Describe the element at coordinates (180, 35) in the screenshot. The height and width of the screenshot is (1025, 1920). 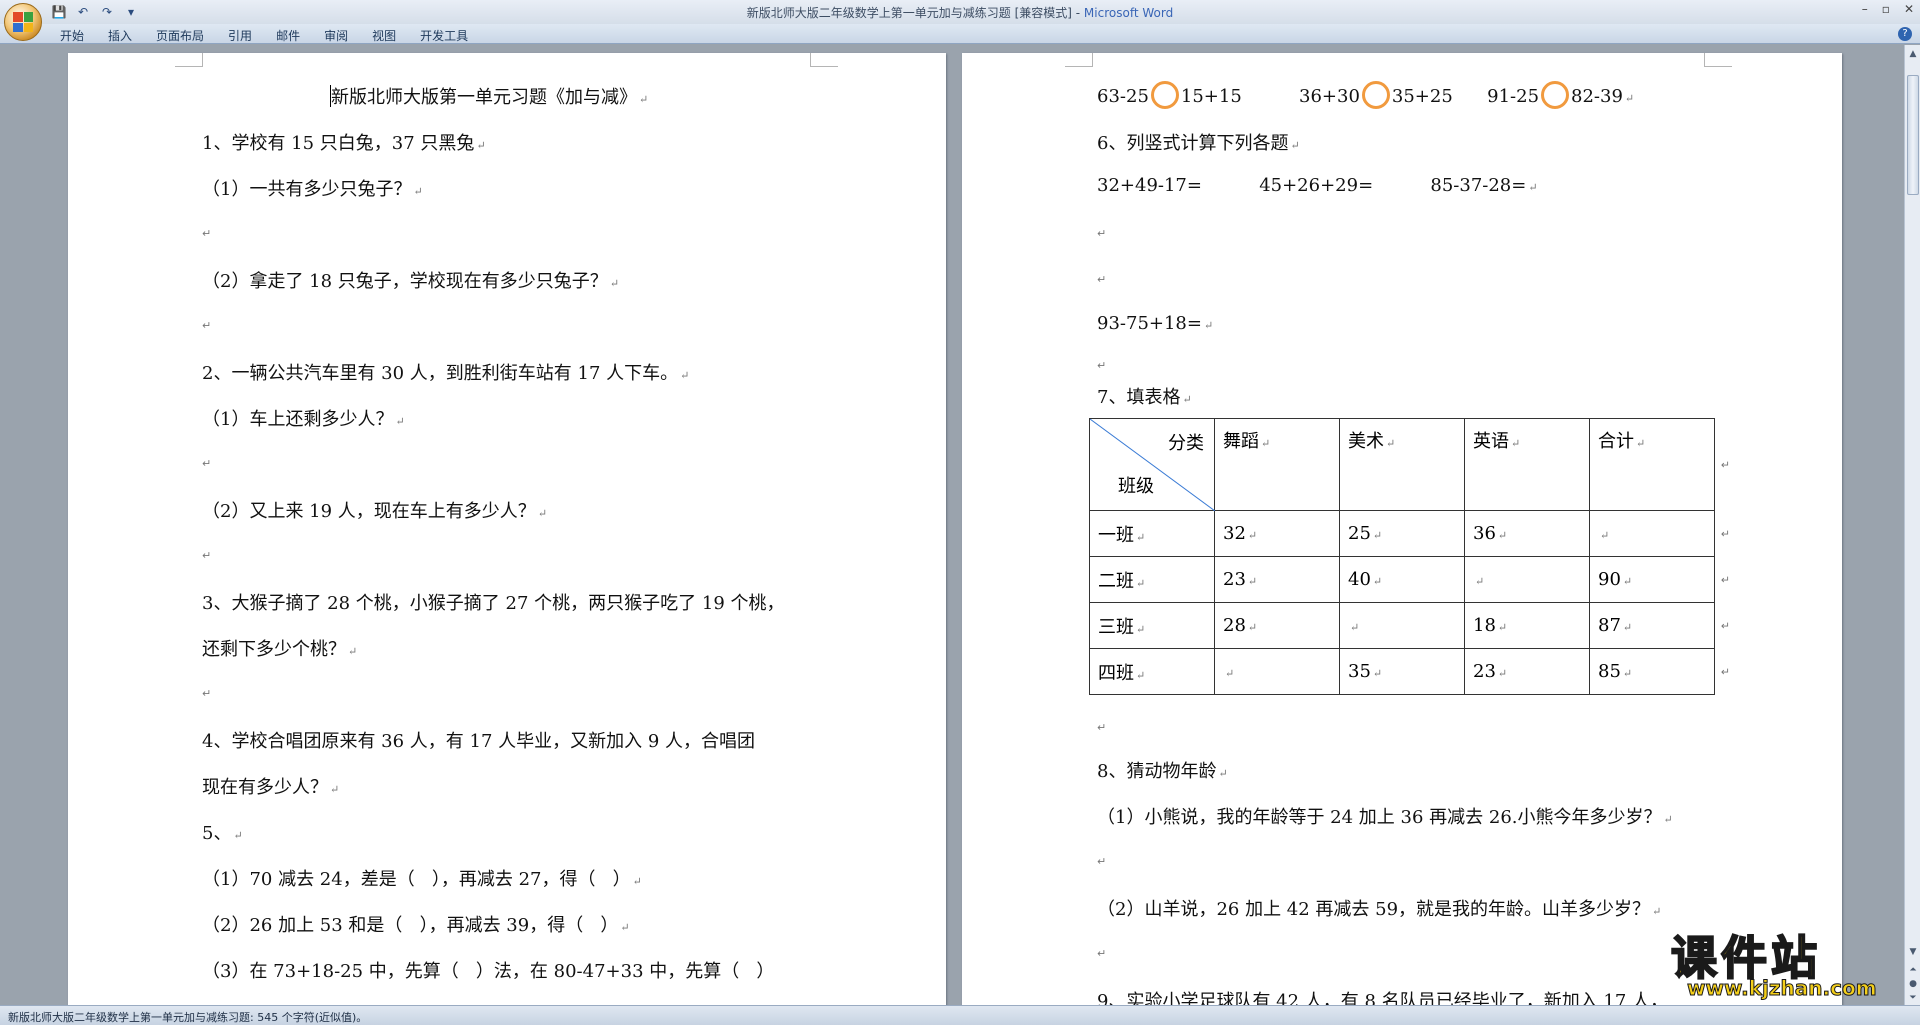
I see `tab-page-layout: 页面布局` at that location.